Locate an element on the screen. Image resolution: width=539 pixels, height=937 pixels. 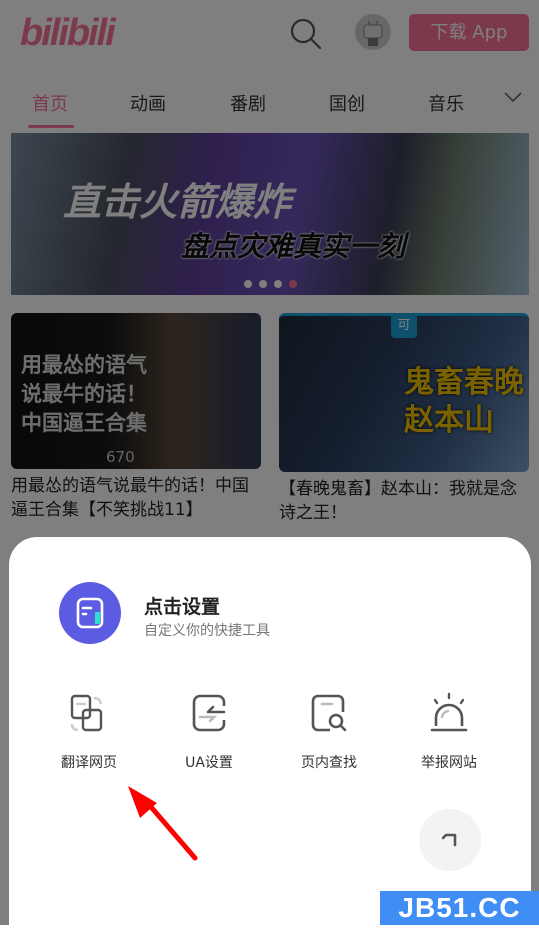
ua-settings-icon is located at coordinates (209, 713).